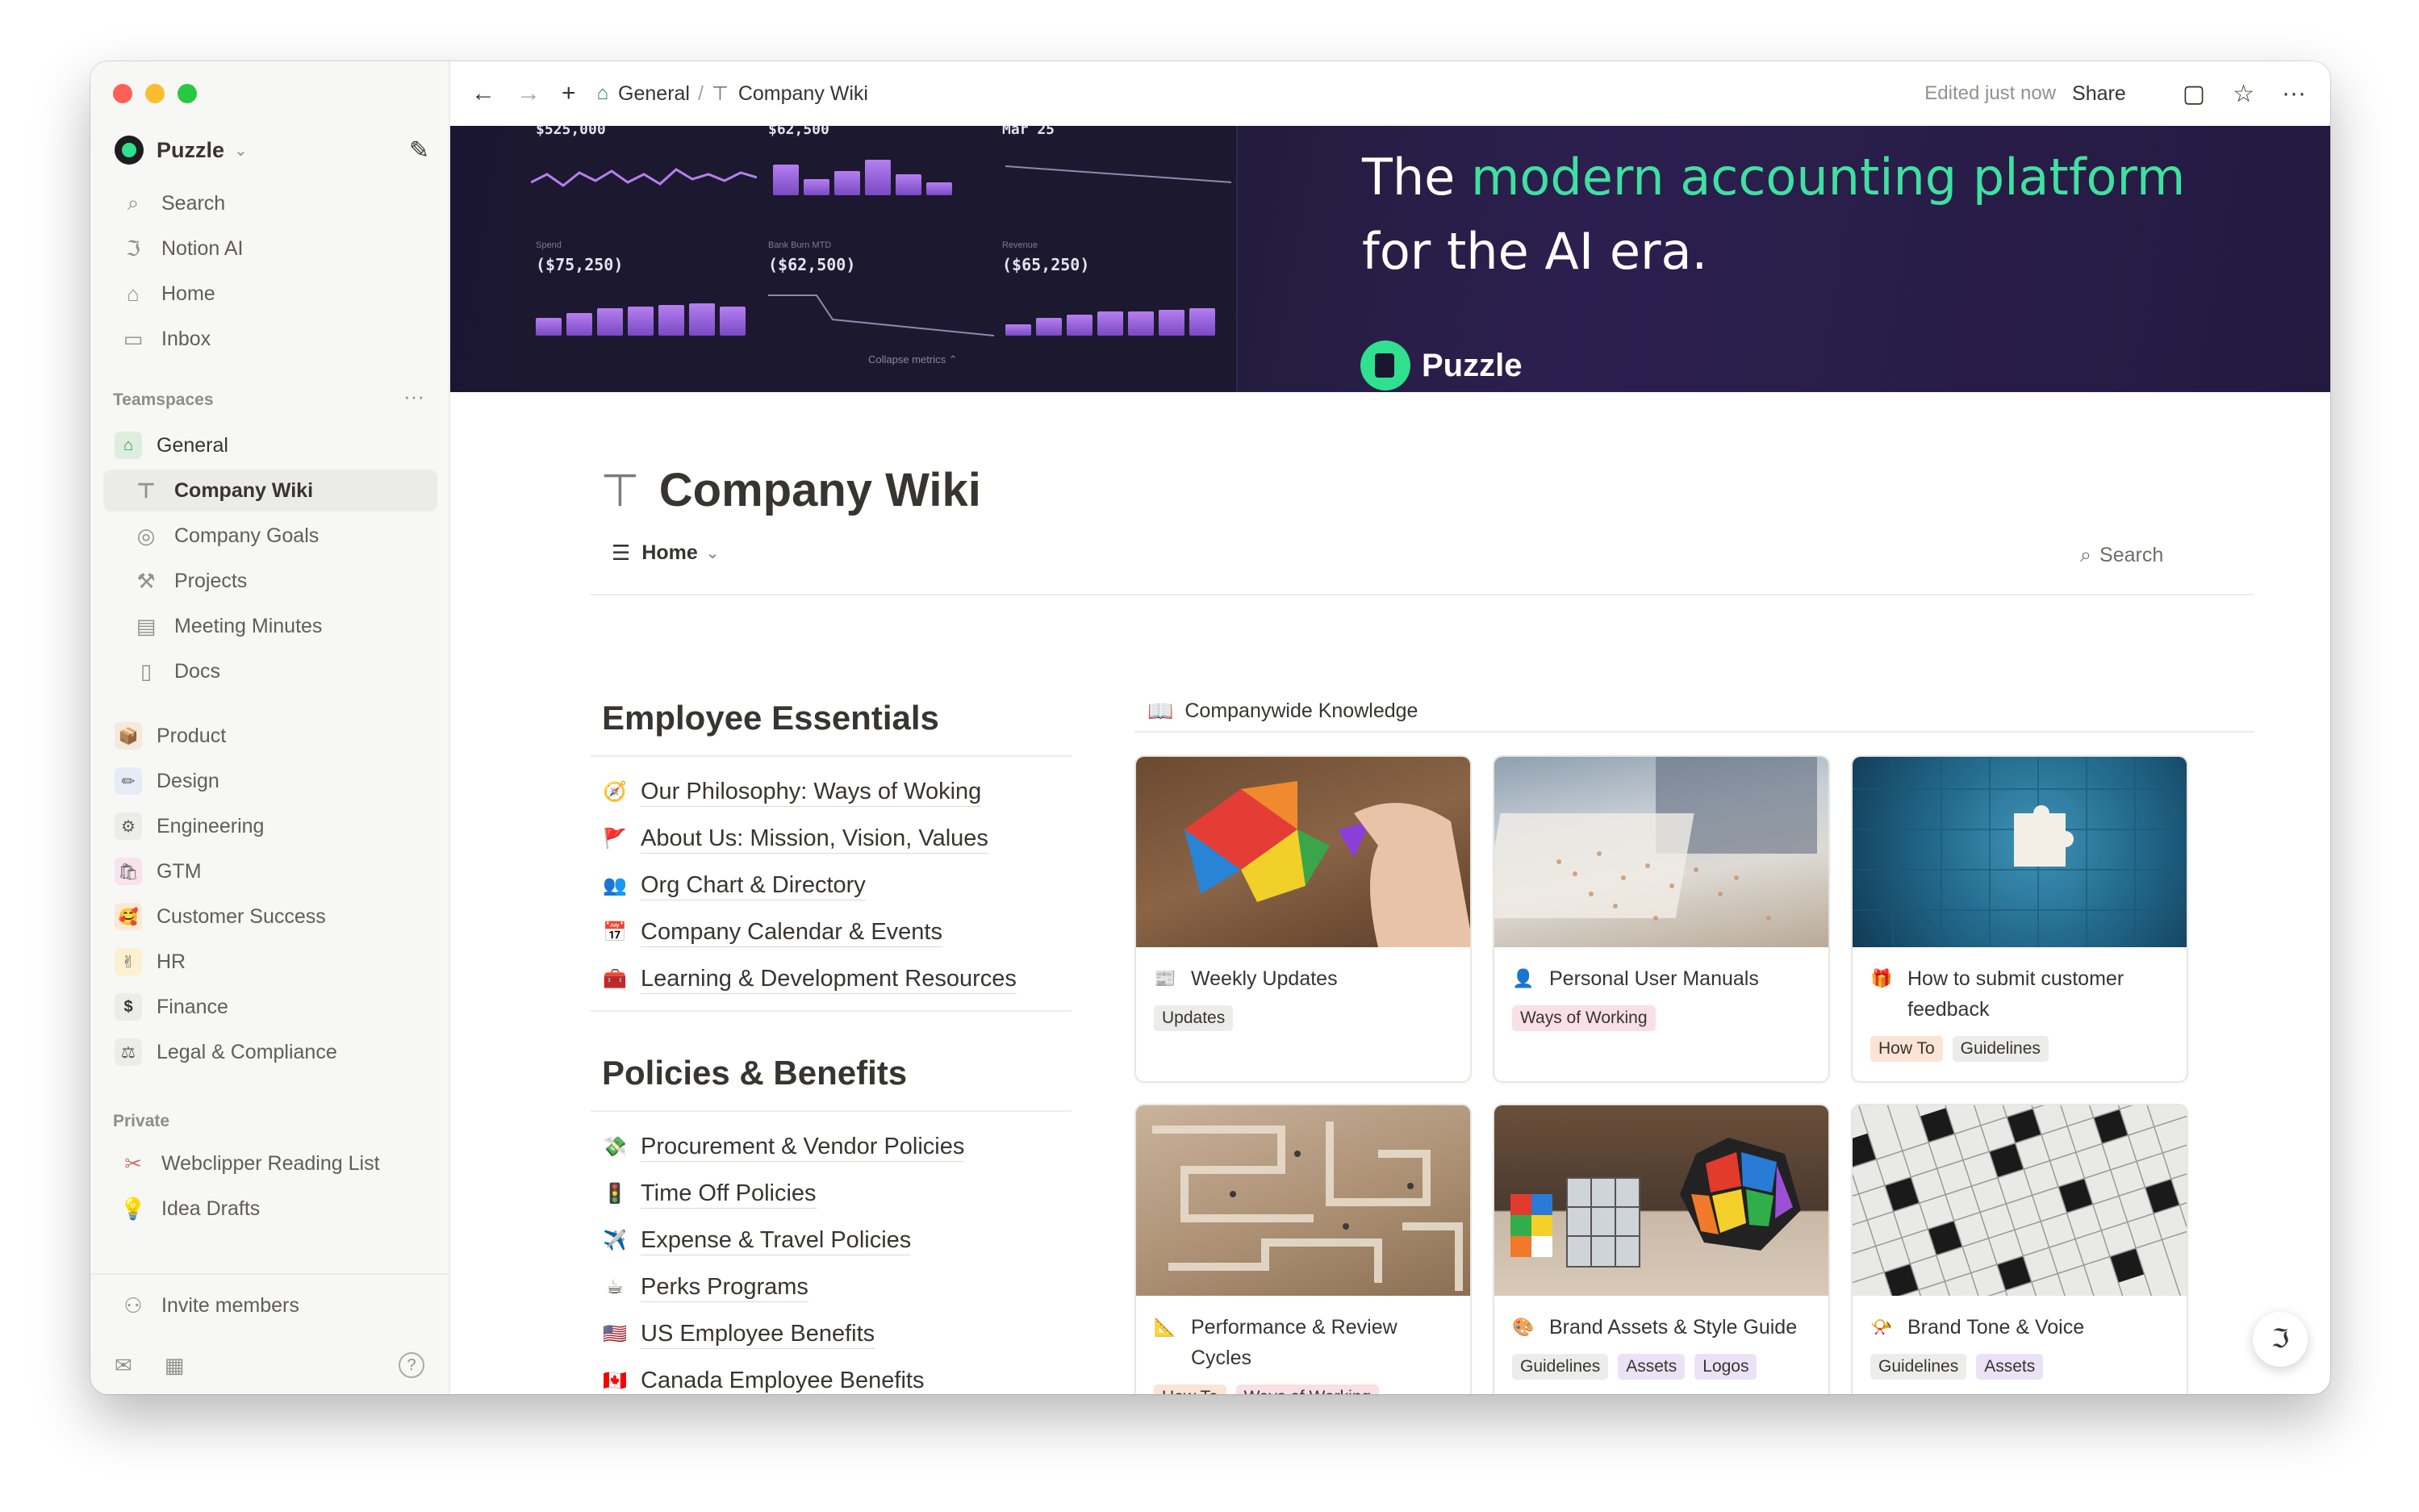  Describe the element at coordinates (831, 1286) in the screenshot. I see `list-item: ☕ Perks Programs` at that location.